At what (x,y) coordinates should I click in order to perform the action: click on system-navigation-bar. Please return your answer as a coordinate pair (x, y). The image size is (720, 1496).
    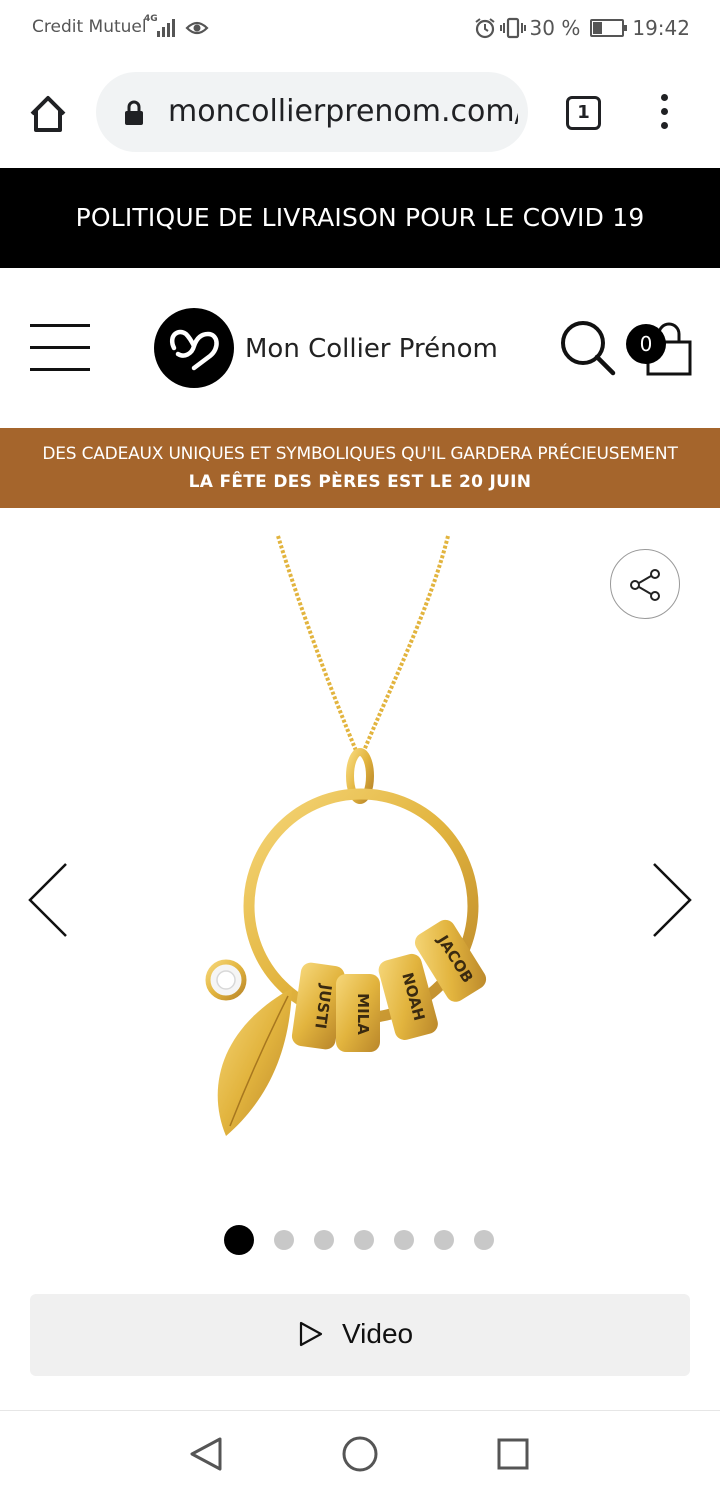
    Looking at the image, I should click on (360, 1453).